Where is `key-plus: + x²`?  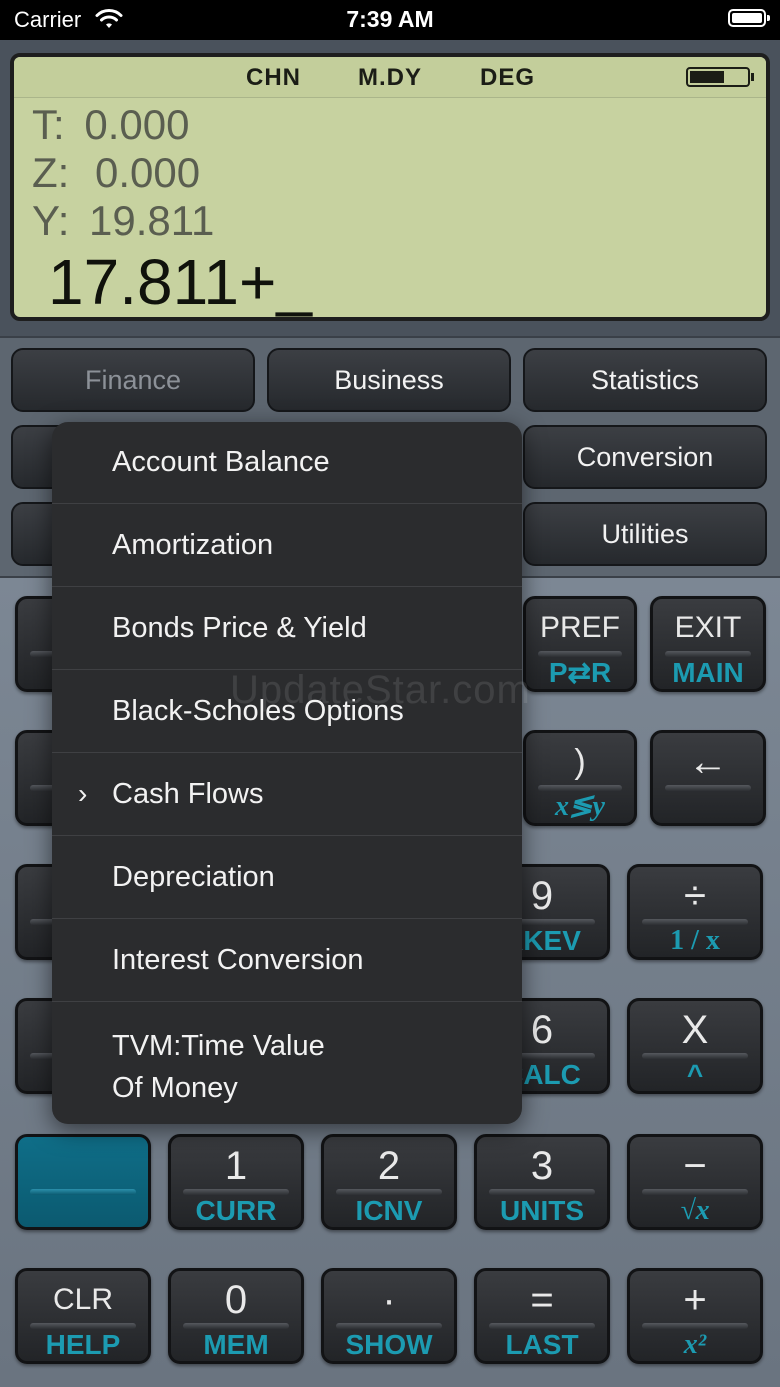 key-plus: + x² is located at coordinates (695, 1316).